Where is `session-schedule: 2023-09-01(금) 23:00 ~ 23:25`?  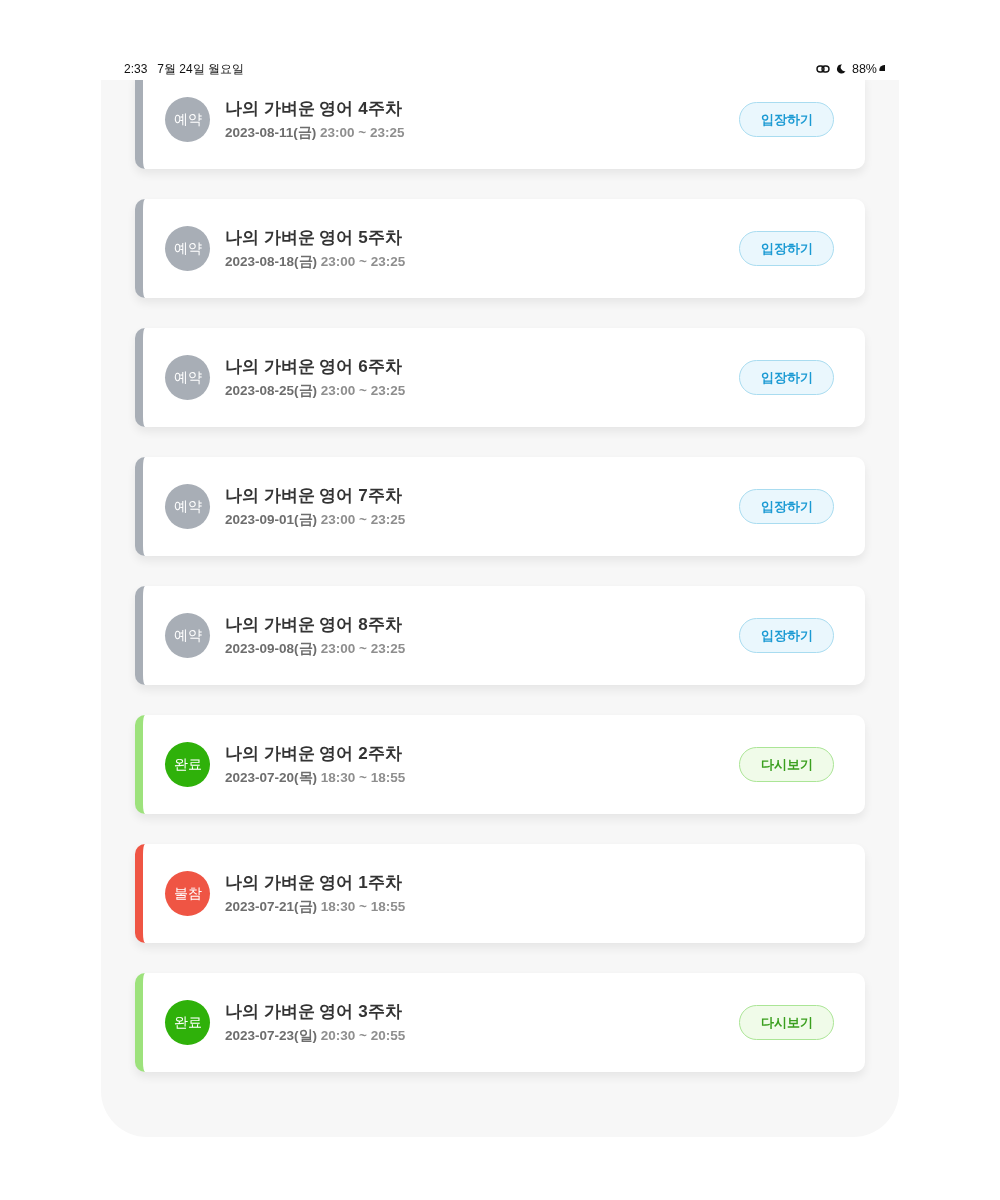 session-schedule: 2023-09-01(금) 23:00 ~ 23:25 is located at coordinates (316, 520).